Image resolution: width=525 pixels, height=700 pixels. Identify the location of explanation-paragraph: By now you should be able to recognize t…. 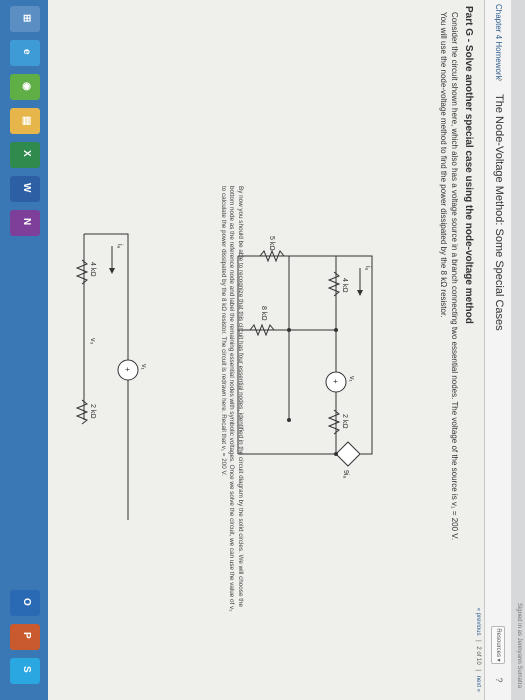
(231, 431).